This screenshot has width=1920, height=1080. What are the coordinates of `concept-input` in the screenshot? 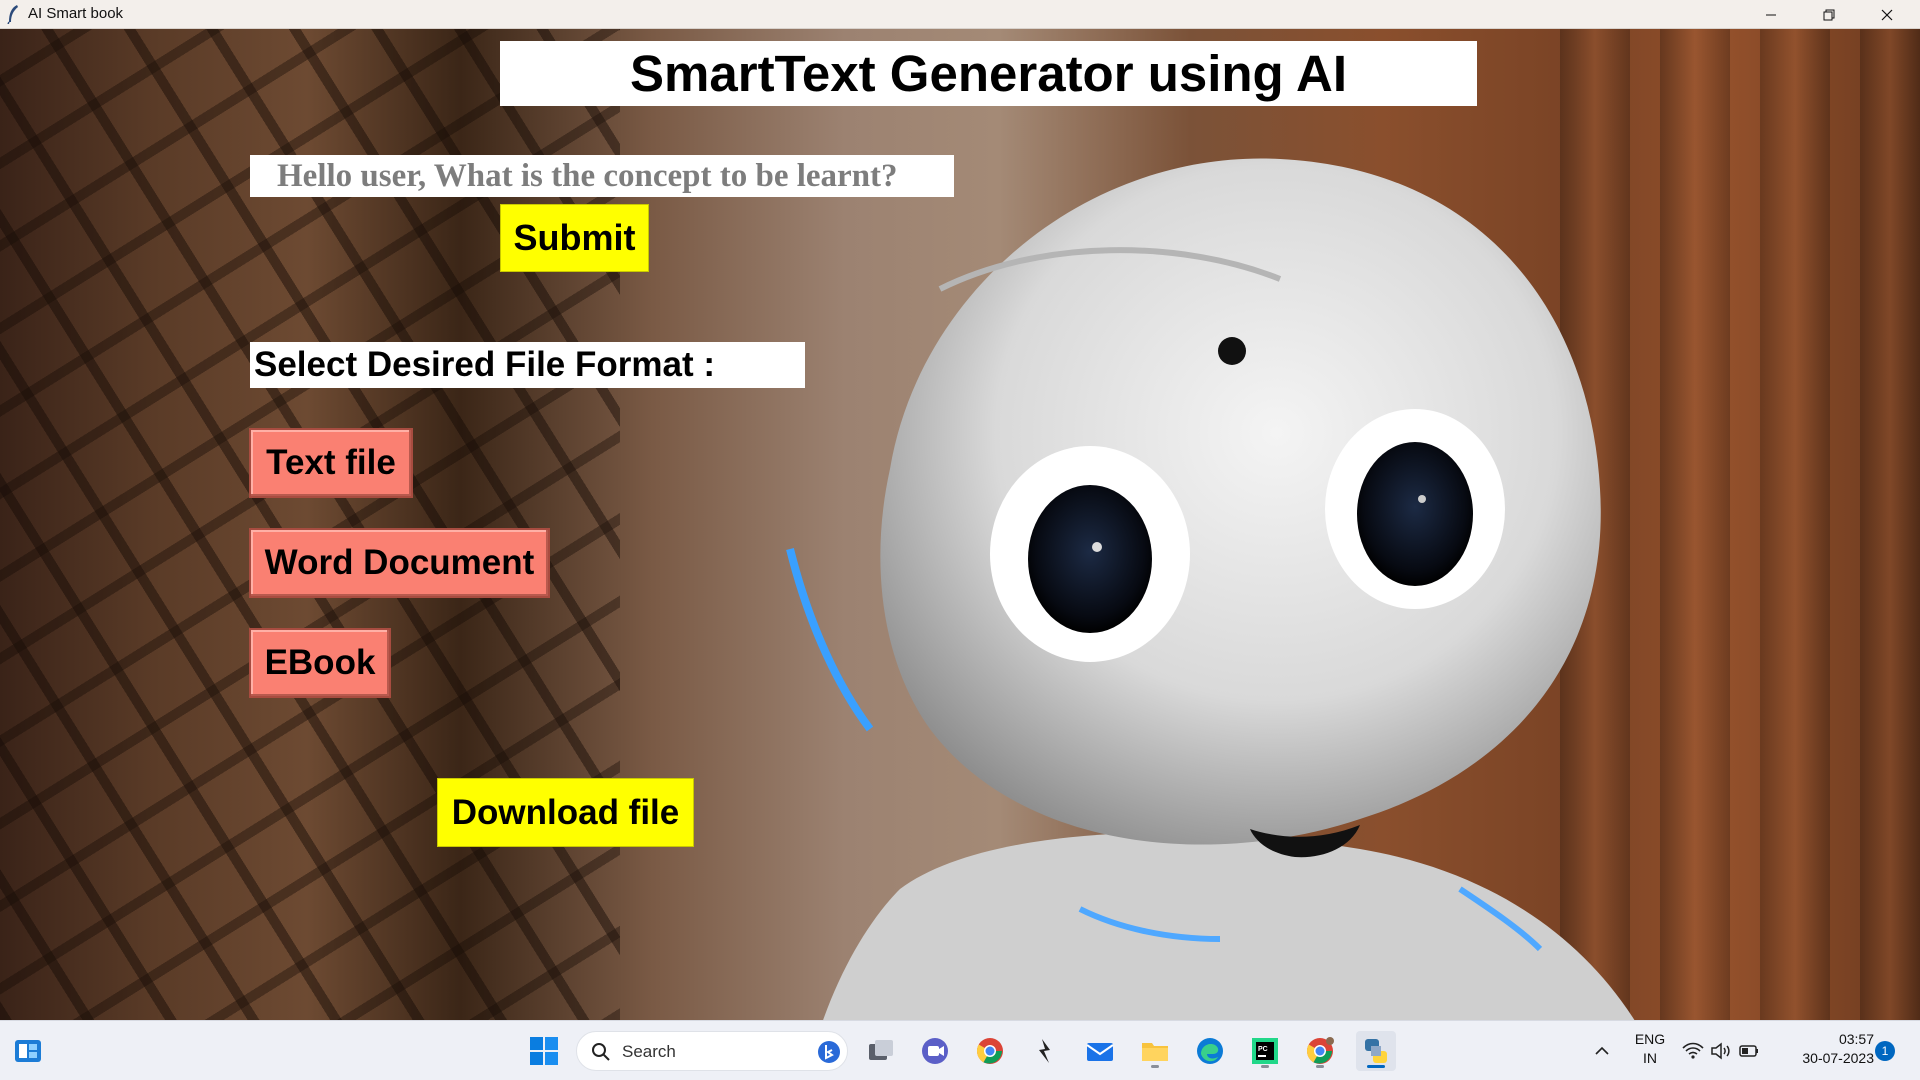 It's located at (602, 176).